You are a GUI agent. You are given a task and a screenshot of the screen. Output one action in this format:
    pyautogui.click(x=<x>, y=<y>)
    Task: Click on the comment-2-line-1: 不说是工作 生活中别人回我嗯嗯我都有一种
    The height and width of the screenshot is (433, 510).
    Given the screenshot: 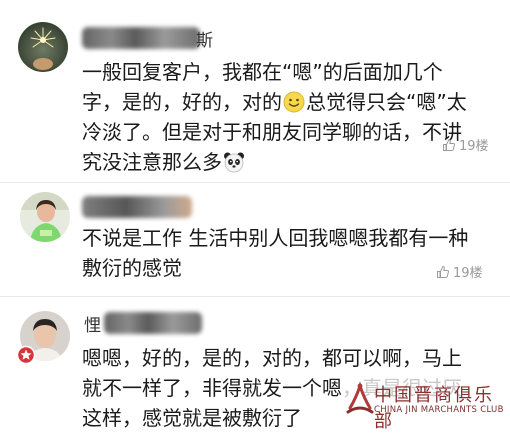 What is the action you would take?
    pyautogui.click(x=275, y=238)
    